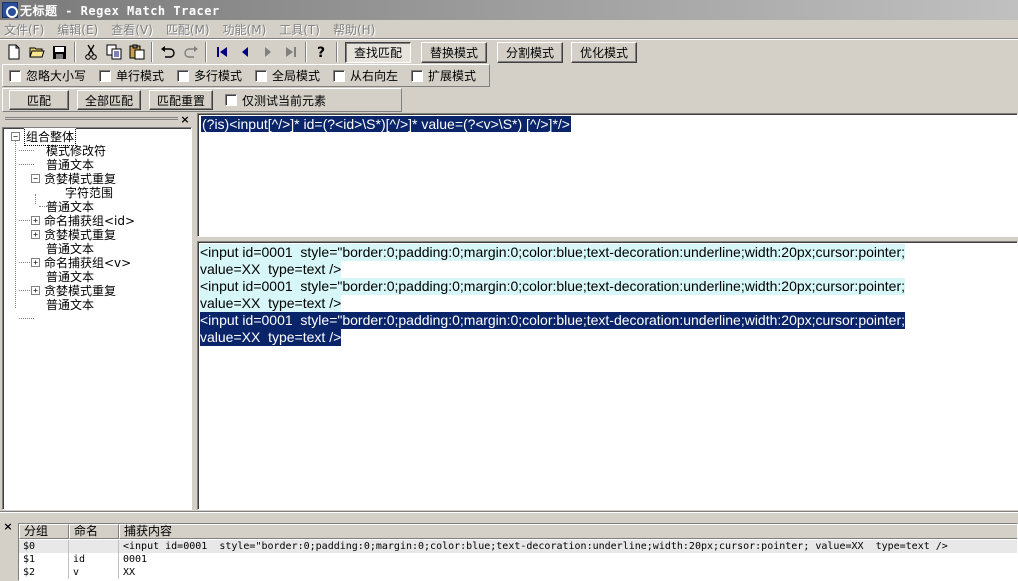 Image resolution: width=1018 pixels, height=581 pixels. Describe the element at coordinates (246, 75) in the screenshot. I see `regex-options-bar: 忽略大小写 单行模式 多行模式 全局模式 从右向左 扩展模式` at that location.